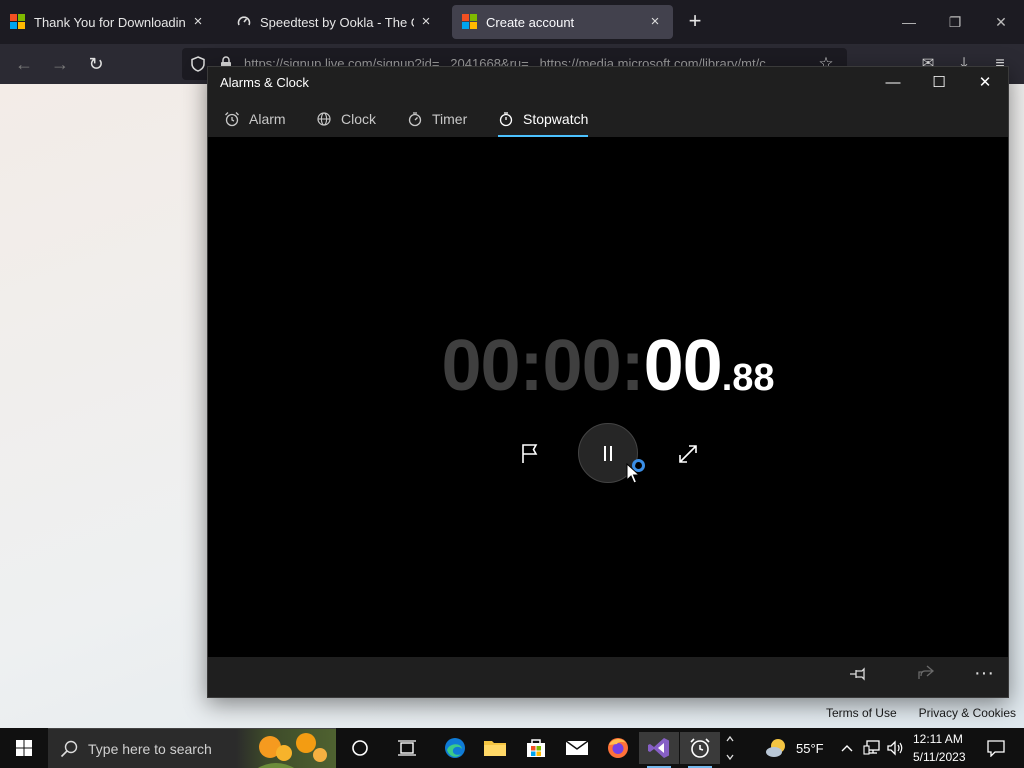 The width and height of the screenshot is (1024, 768). I want to click on tab-clock: Clock, so click(346, 119).